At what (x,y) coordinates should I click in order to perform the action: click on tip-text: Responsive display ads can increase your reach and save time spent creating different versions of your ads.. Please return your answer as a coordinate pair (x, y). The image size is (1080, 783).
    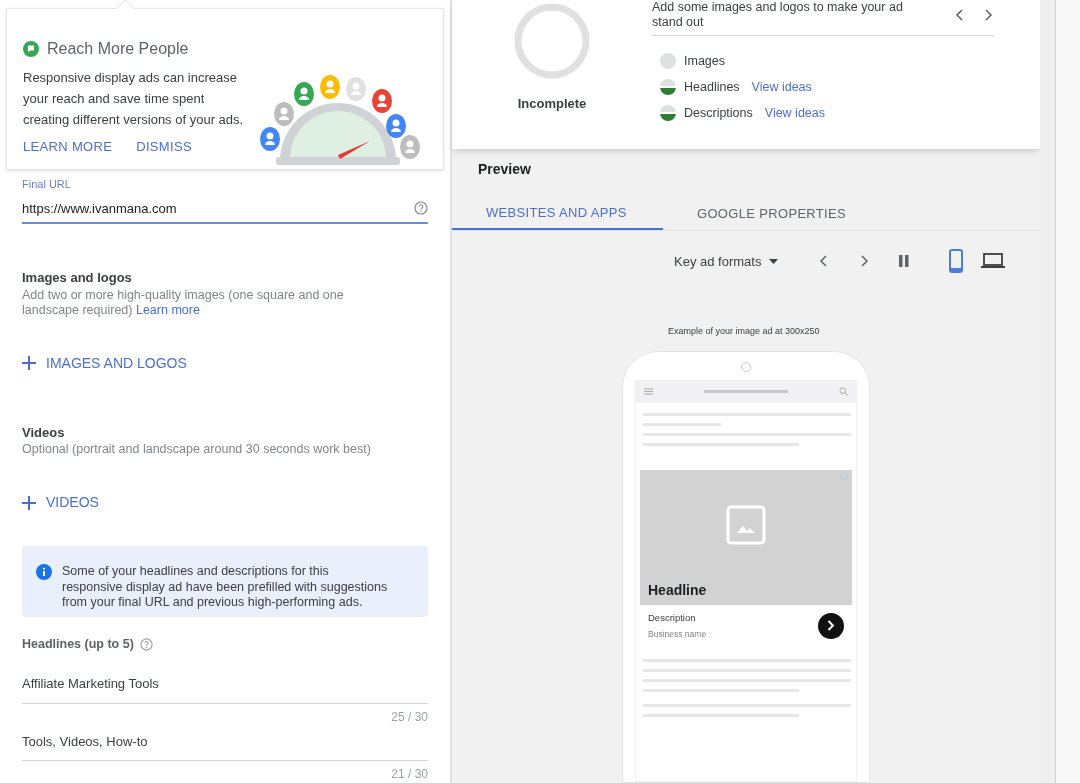
    Looking at the image, I should click on (134, 99).